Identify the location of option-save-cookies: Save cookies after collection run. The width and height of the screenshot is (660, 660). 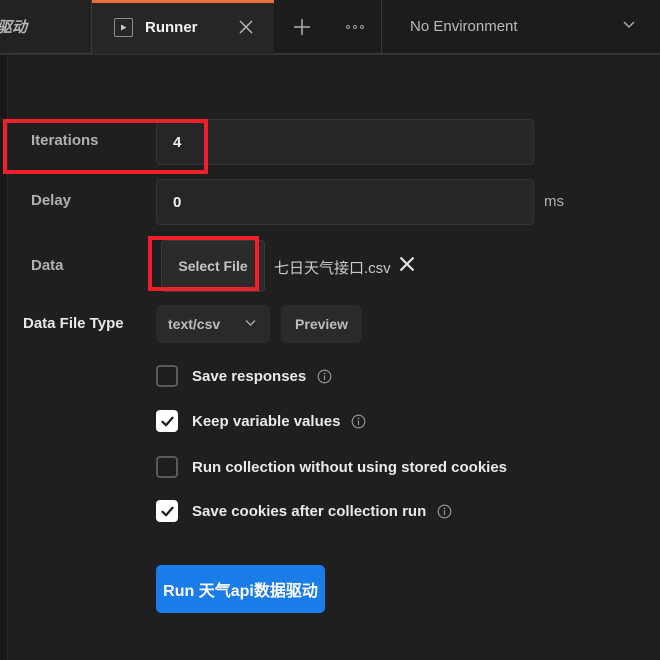
(304, 511).